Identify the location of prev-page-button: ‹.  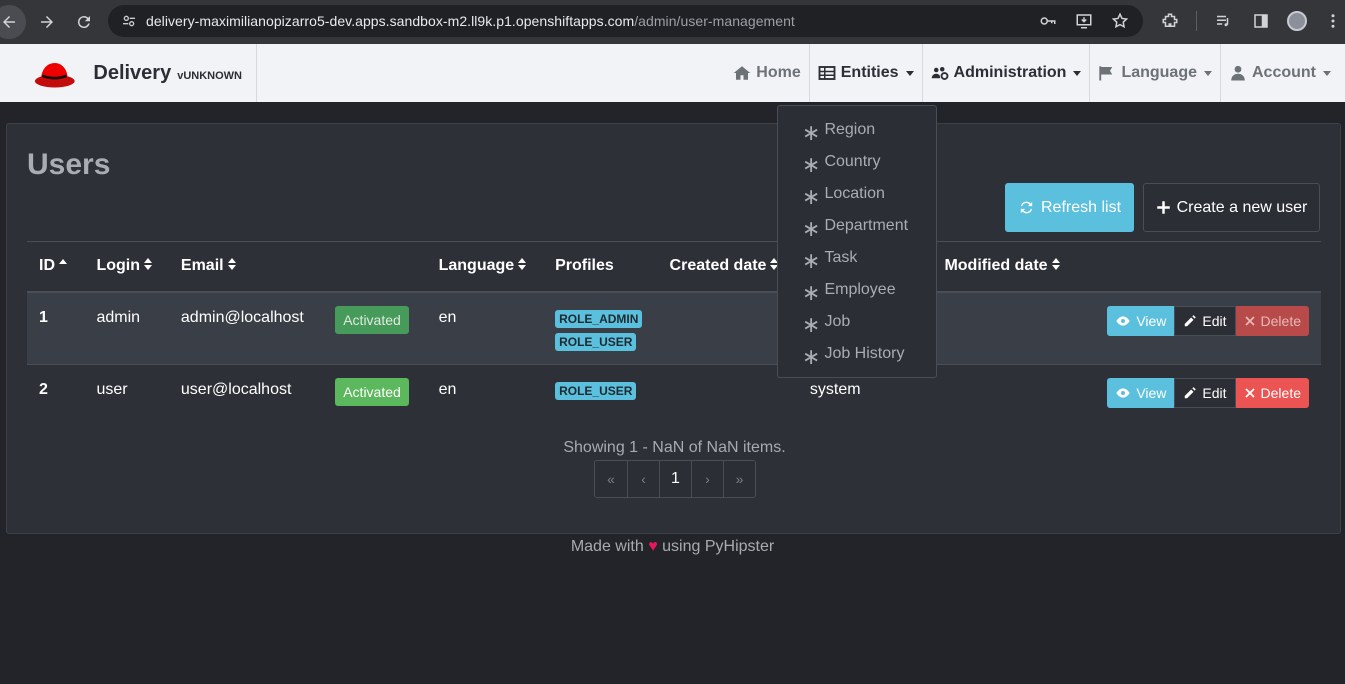
(643, 479).